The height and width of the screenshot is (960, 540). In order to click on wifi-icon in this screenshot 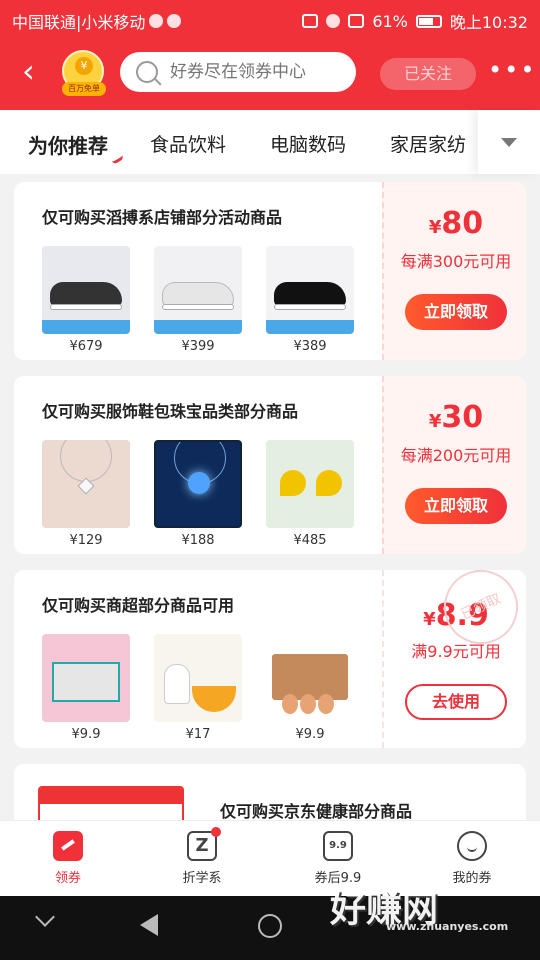, I will do `click(333, 21)`.